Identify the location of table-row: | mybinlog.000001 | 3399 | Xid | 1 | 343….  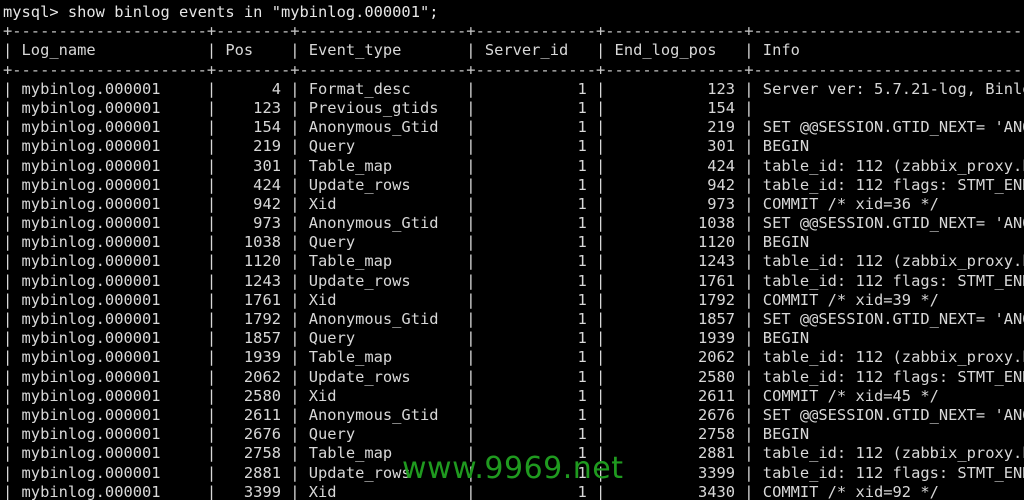
(513, 491).